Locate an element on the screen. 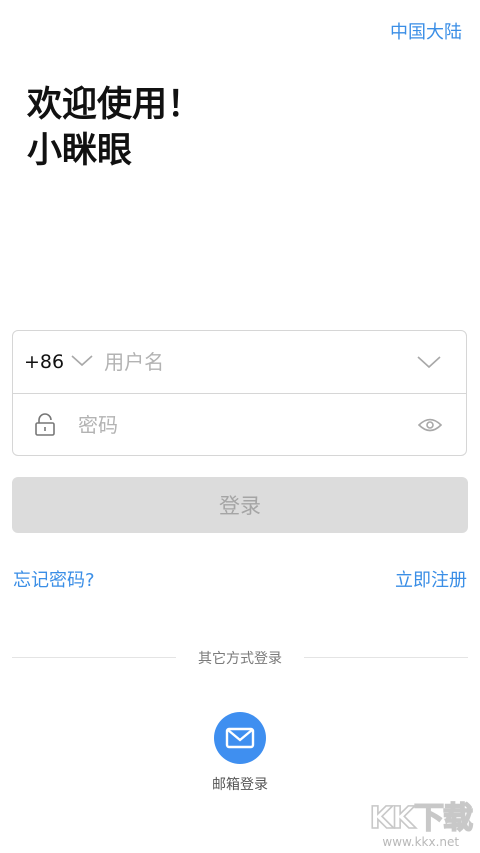 The image size is (480, 853). mail-icon is located at coordinates (240, 738).